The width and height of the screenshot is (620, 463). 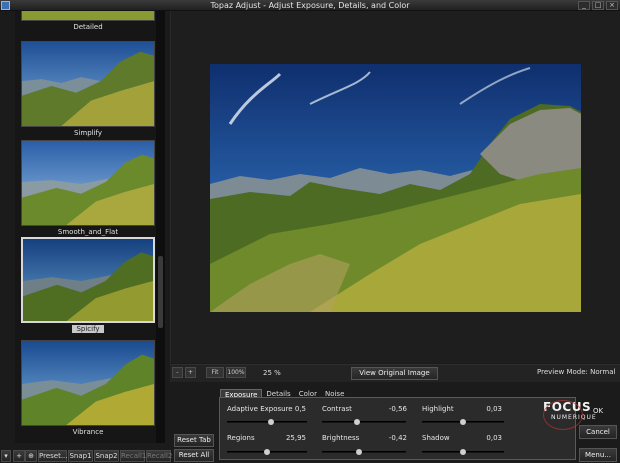 I want to click on preset-scrollbar, so click(x=160, y=227).